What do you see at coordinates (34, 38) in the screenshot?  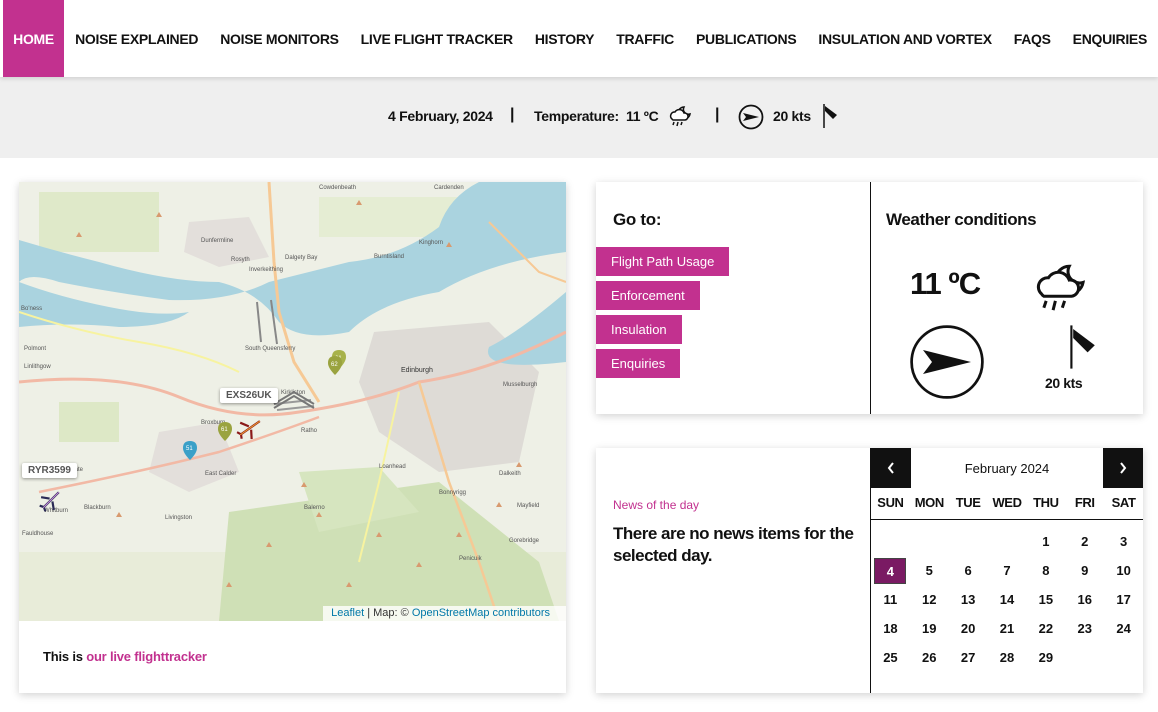 I see `nav-home: HOME` at bounding box center [34, 38].